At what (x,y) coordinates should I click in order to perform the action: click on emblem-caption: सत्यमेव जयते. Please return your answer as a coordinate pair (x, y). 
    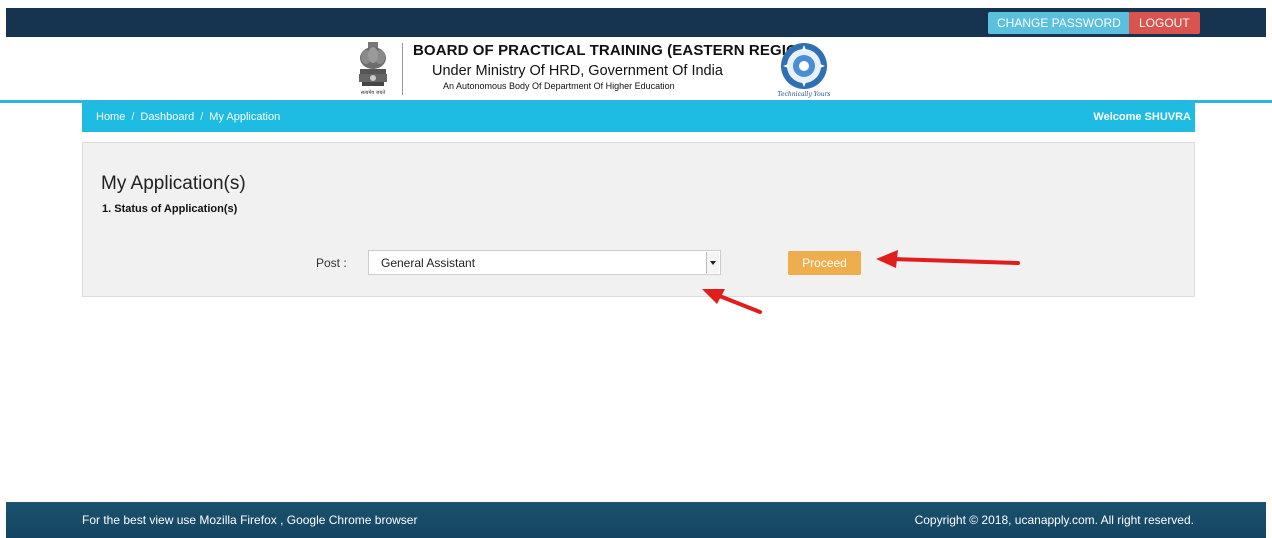
    Looking at the image, I should click on (373, 92).